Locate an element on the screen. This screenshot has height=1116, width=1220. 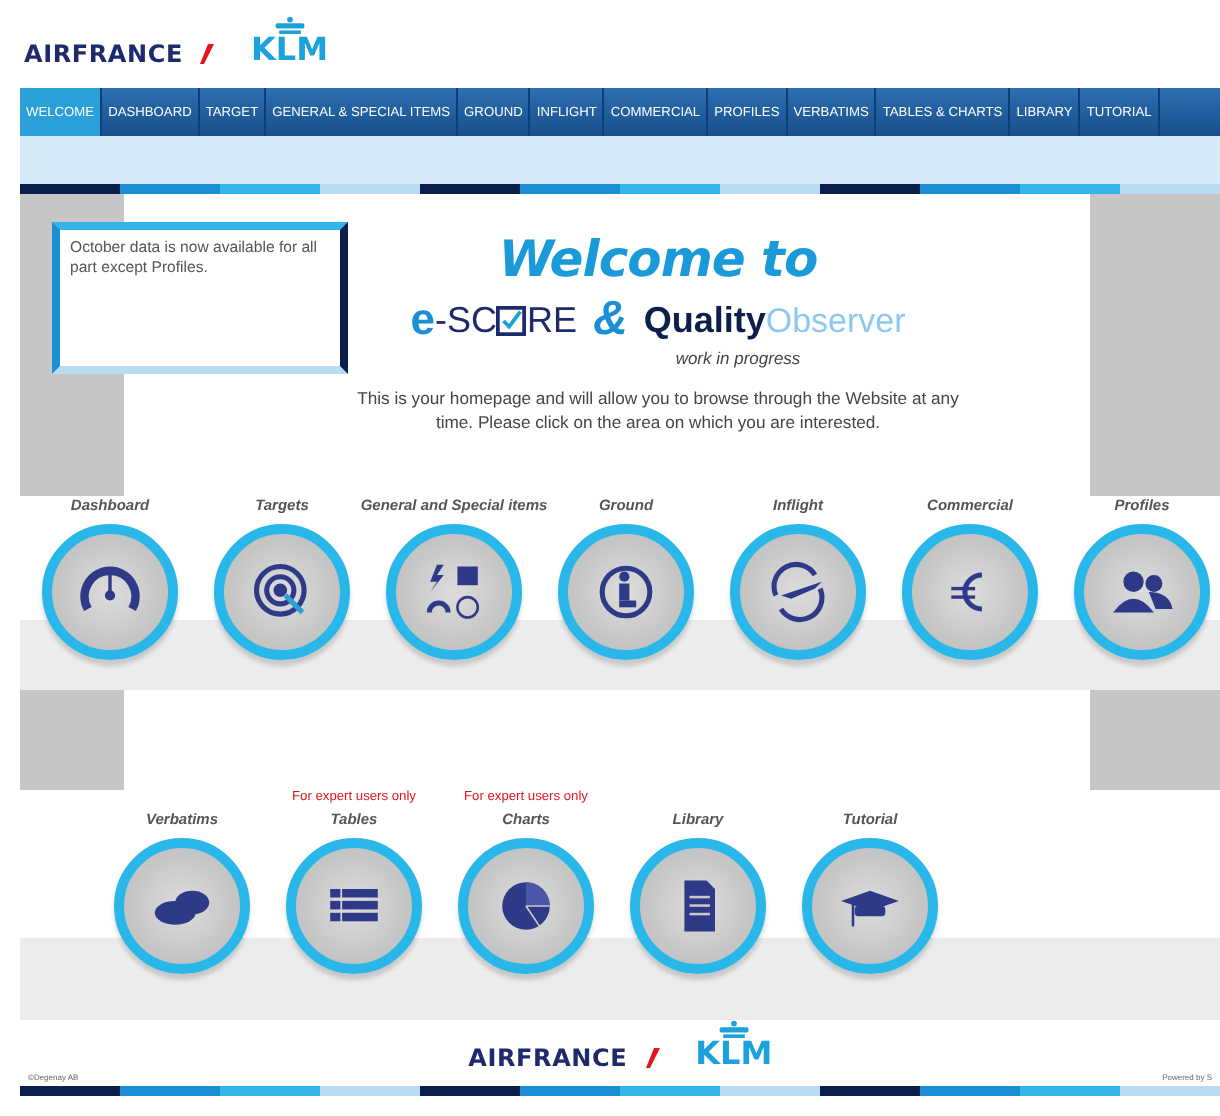
klm-wordmark: KLM is located at coordinates (289, 49).